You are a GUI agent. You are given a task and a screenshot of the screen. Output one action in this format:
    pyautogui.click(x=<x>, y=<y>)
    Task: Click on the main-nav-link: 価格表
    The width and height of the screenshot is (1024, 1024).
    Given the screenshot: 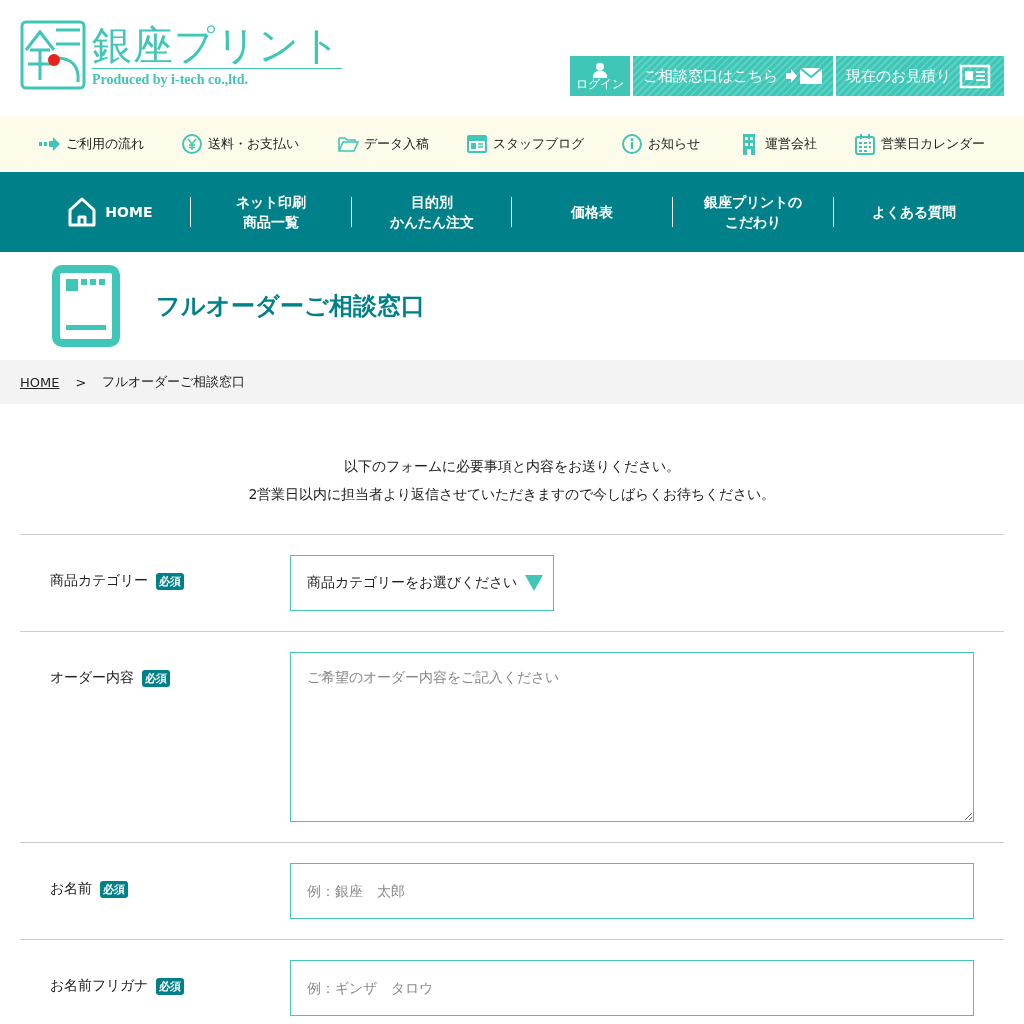 What is the action you would take?
    pyautogui.click(x=592, y=212)
    